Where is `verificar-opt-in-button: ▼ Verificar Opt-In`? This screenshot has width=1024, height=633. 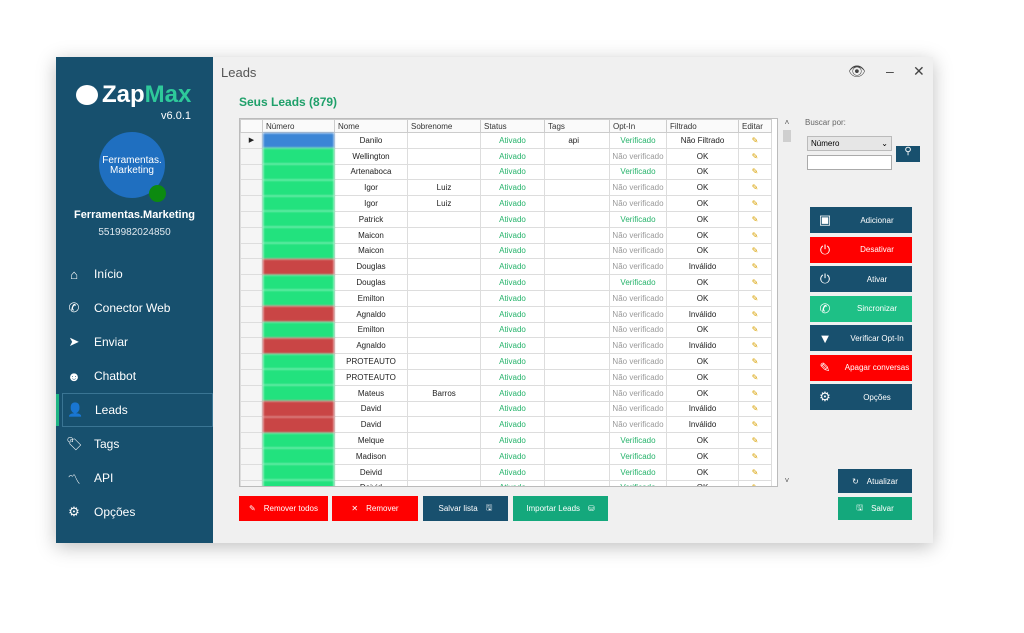
verificar-opt-in-button: ▼ Verificar Opt-In is located at coordinates (861, 338).